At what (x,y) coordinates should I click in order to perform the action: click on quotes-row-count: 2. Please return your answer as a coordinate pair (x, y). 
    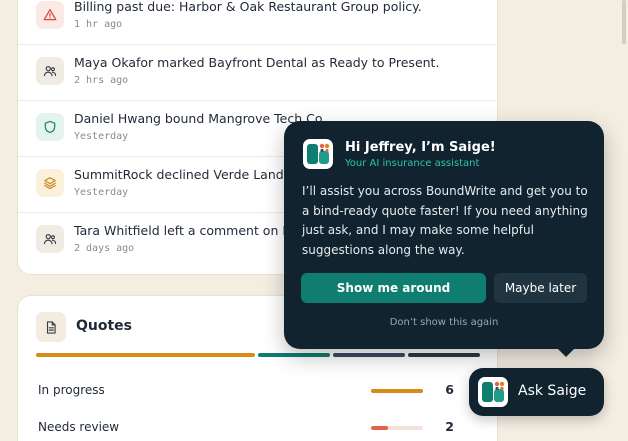
    Looking at the image, I should click on (449, 426).